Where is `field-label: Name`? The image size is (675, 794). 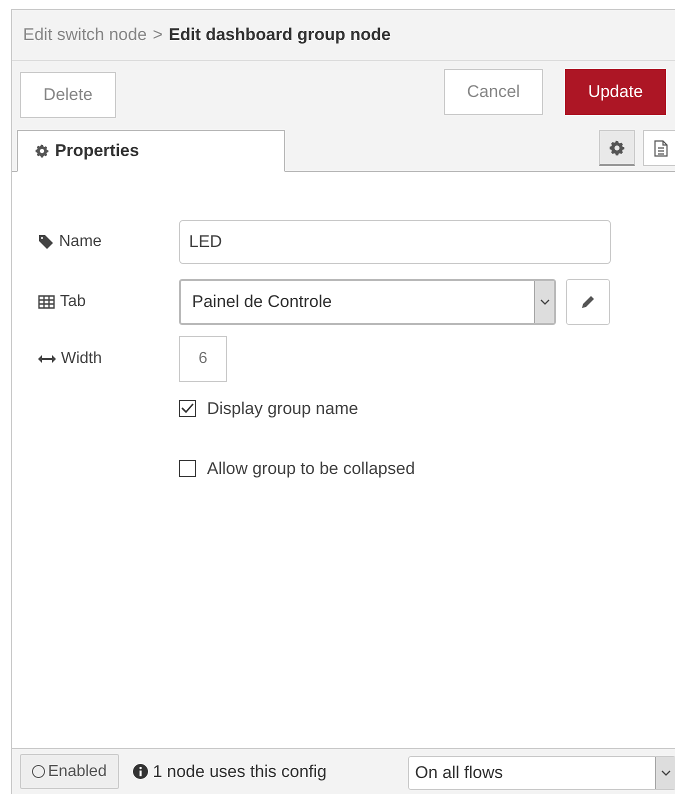 field-label: Name is located at coordinates (80, 242).